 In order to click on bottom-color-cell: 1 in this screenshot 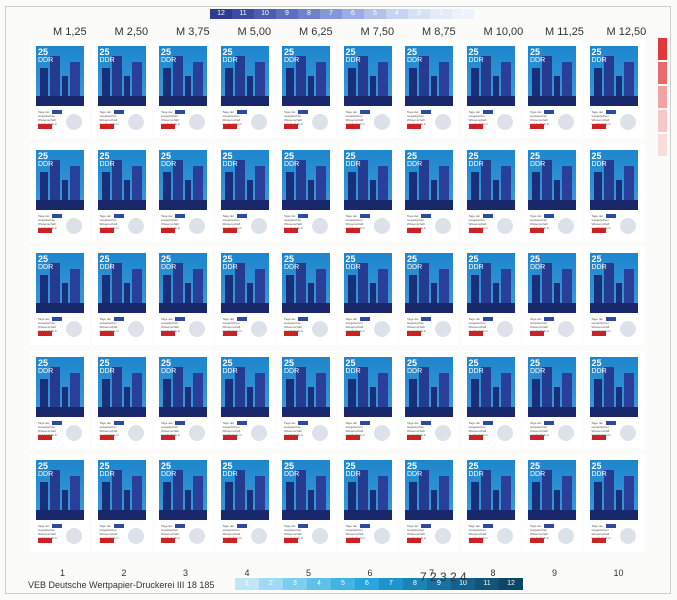, I will do `click(247, 584)`.